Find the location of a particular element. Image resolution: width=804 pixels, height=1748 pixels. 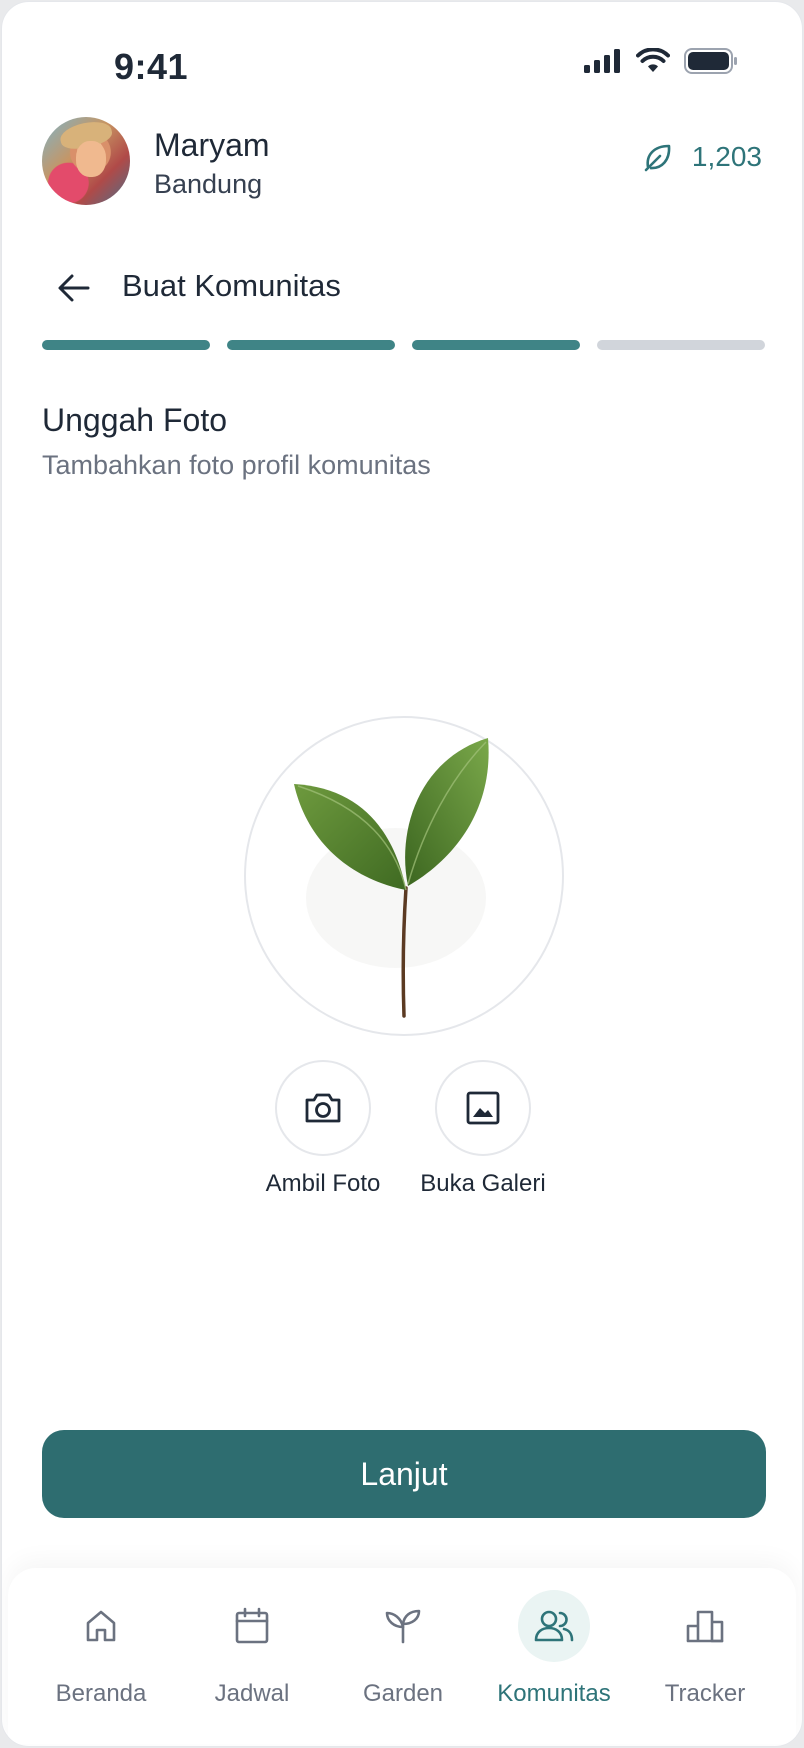

nav-label-komunitas: Komunitas is located at coordinates (554, 1693).